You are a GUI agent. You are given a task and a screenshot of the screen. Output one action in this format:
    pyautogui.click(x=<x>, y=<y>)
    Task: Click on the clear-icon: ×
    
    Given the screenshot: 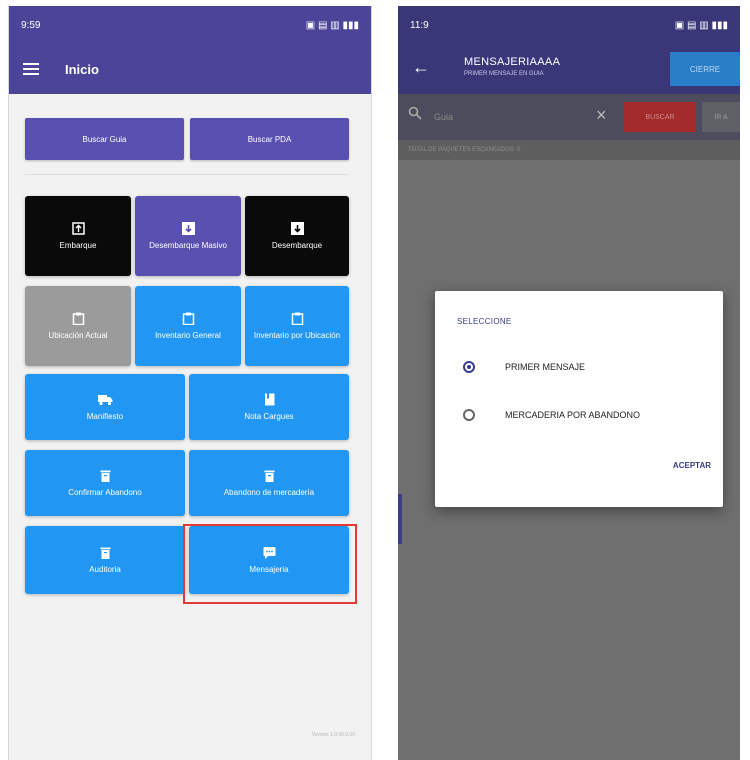 What is the action you would take?
    pyautogui.click(x=601, y=115)
    